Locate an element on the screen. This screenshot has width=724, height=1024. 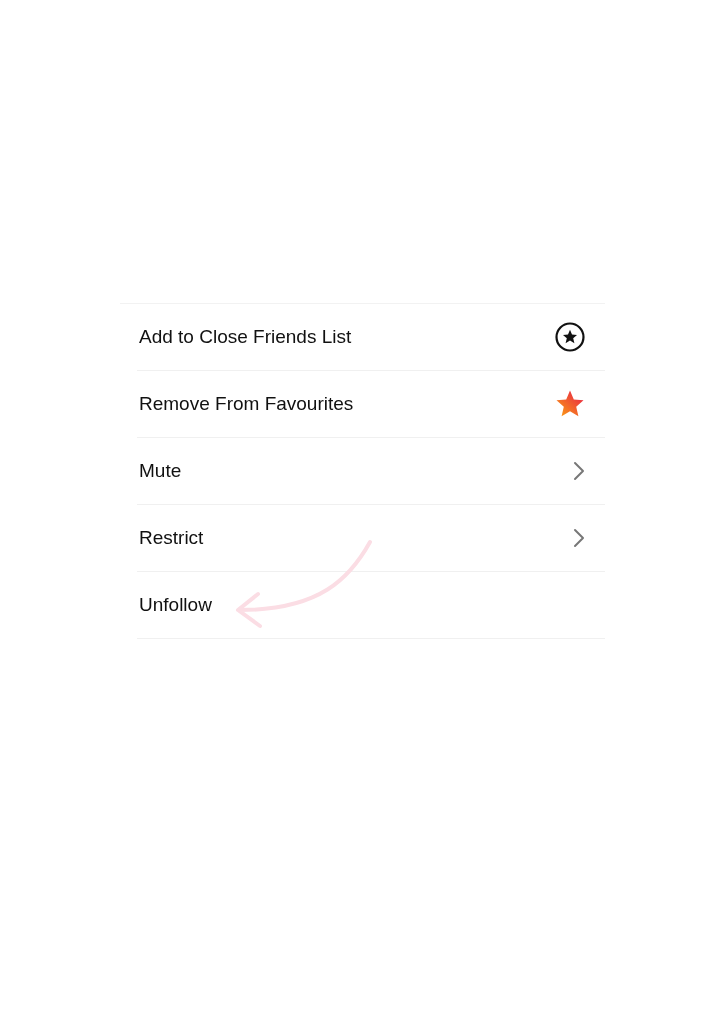
menu-item: Remove From Favourites is located at coordinates (371, 404).